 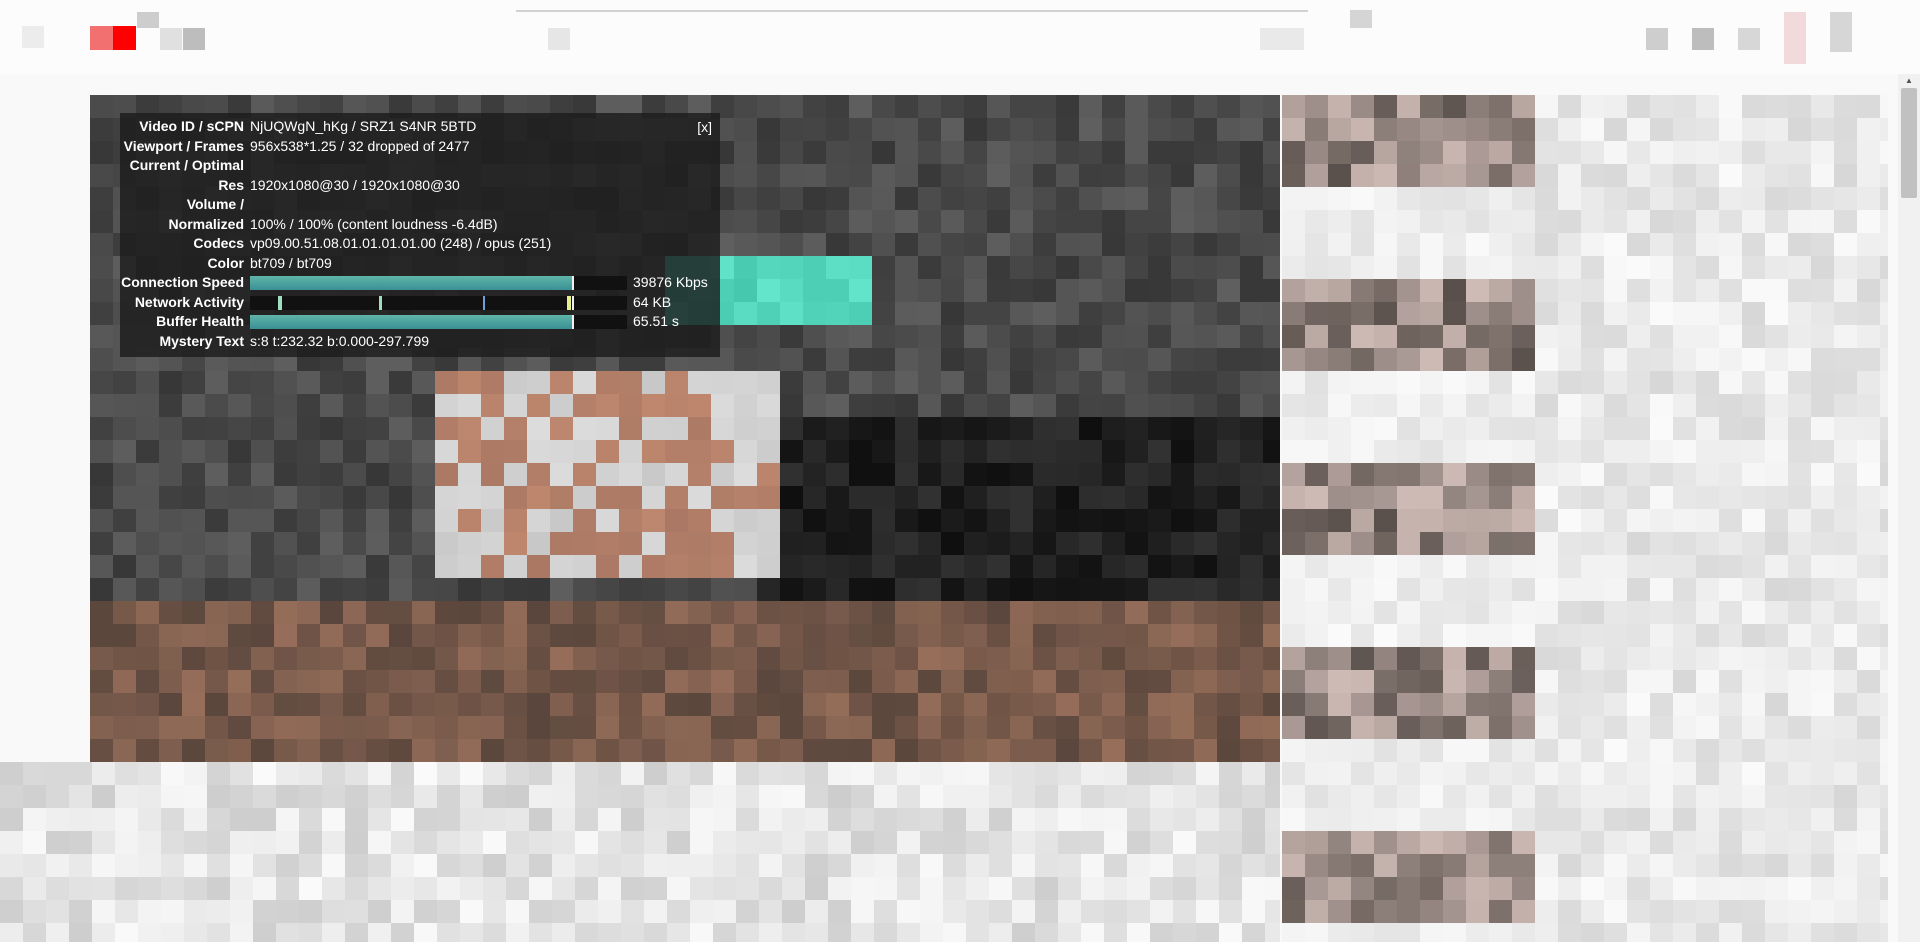 What do you see at coordinates (1795, 38) in the screenshot?
I see `avatar` at bounding box center [1795, 38].